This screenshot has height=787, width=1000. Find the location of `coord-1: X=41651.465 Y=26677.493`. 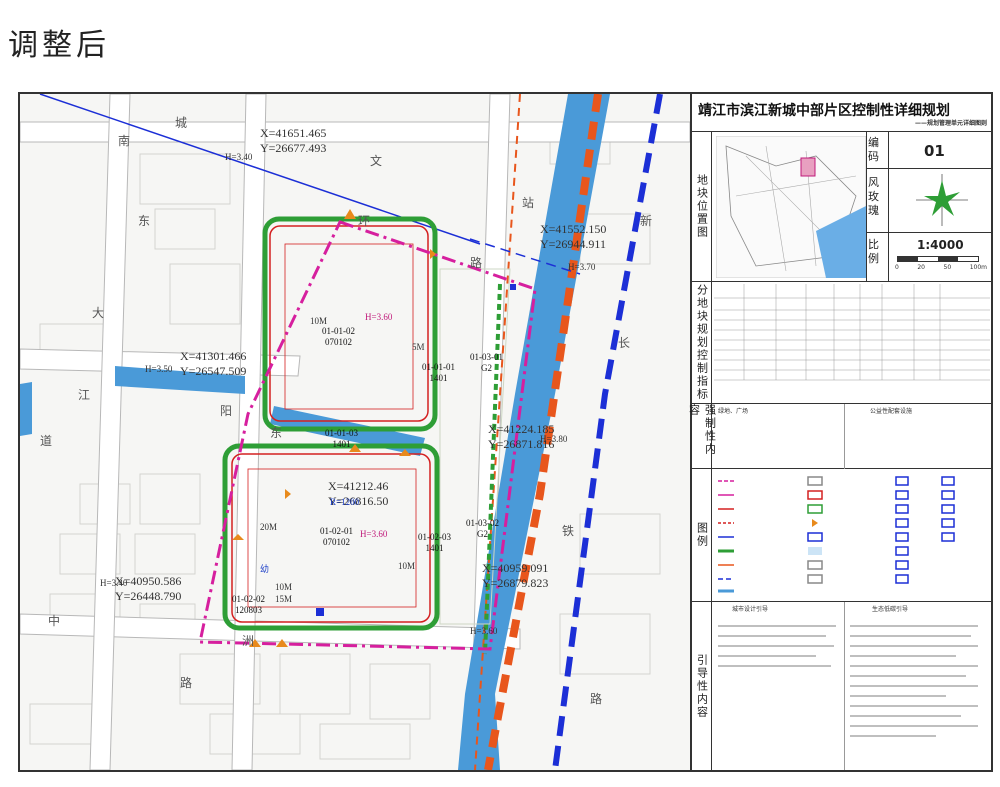

coord-1: X=41651.465 Y=26677.493 is located at coordinates (293, 140).